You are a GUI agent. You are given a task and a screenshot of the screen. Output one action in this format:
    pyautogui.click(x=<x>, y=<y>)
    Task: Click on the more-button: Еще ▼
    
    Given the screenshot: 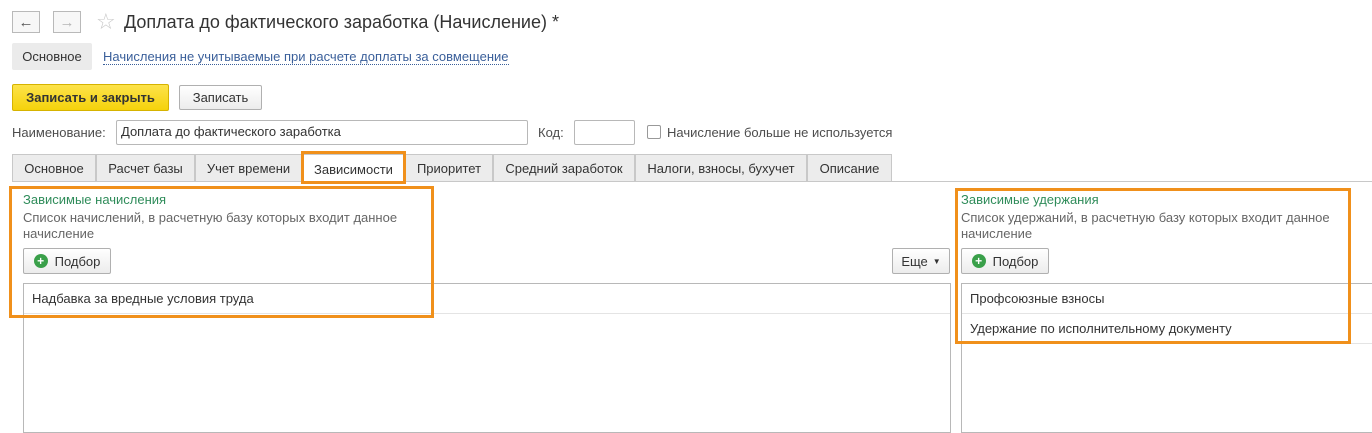 What is the action you would take?
    pyautogui.click(x=921, y=261)
    